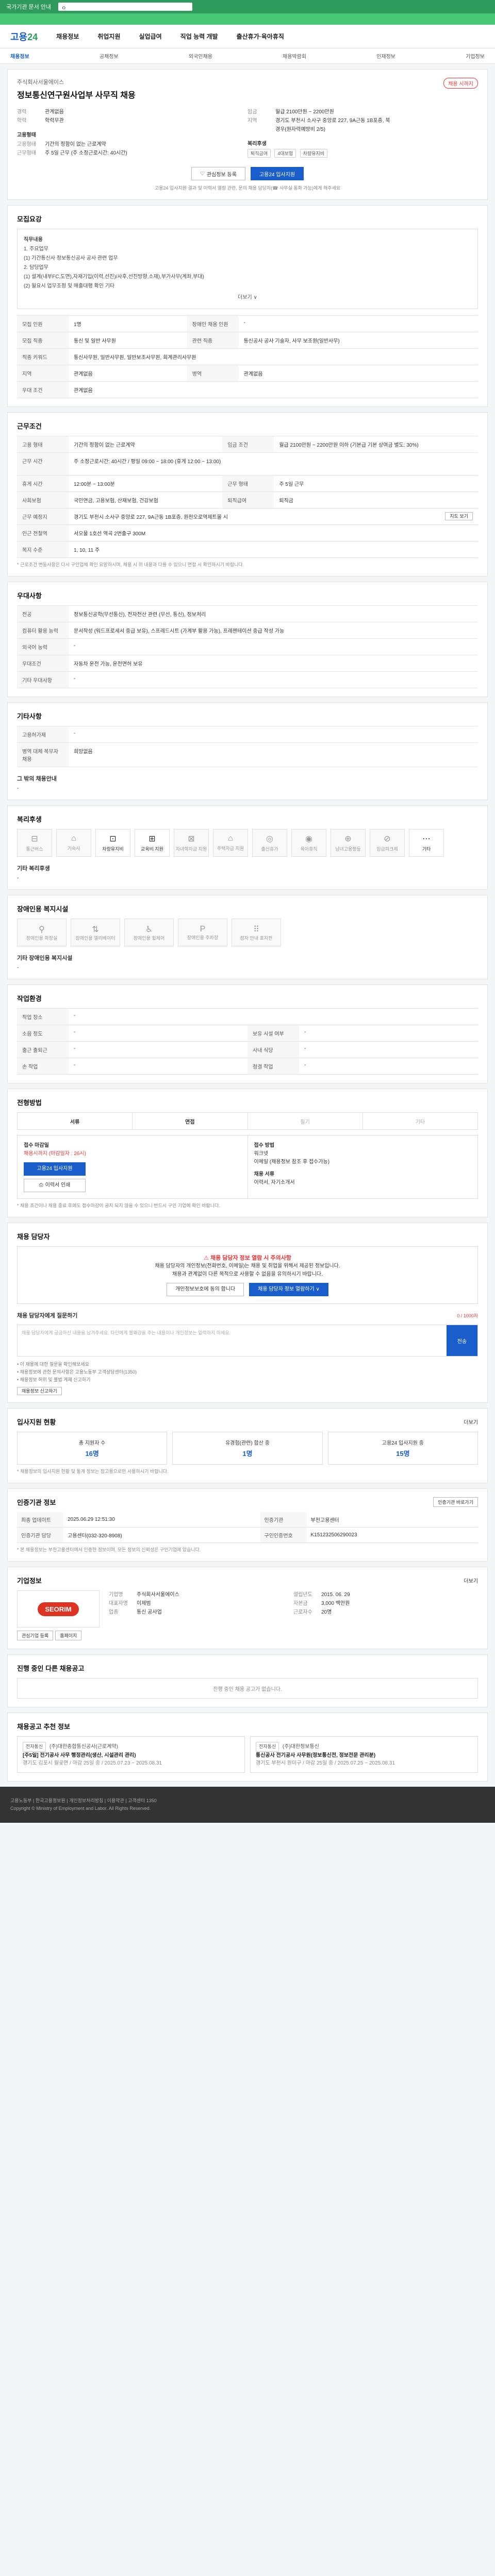 The height and width of the screenshot is (2576, 495). What do you see at coordinates (385, 56) in the screenshot?
I see `subnav-talent: 인재정보` at bounding box center [385, 56].